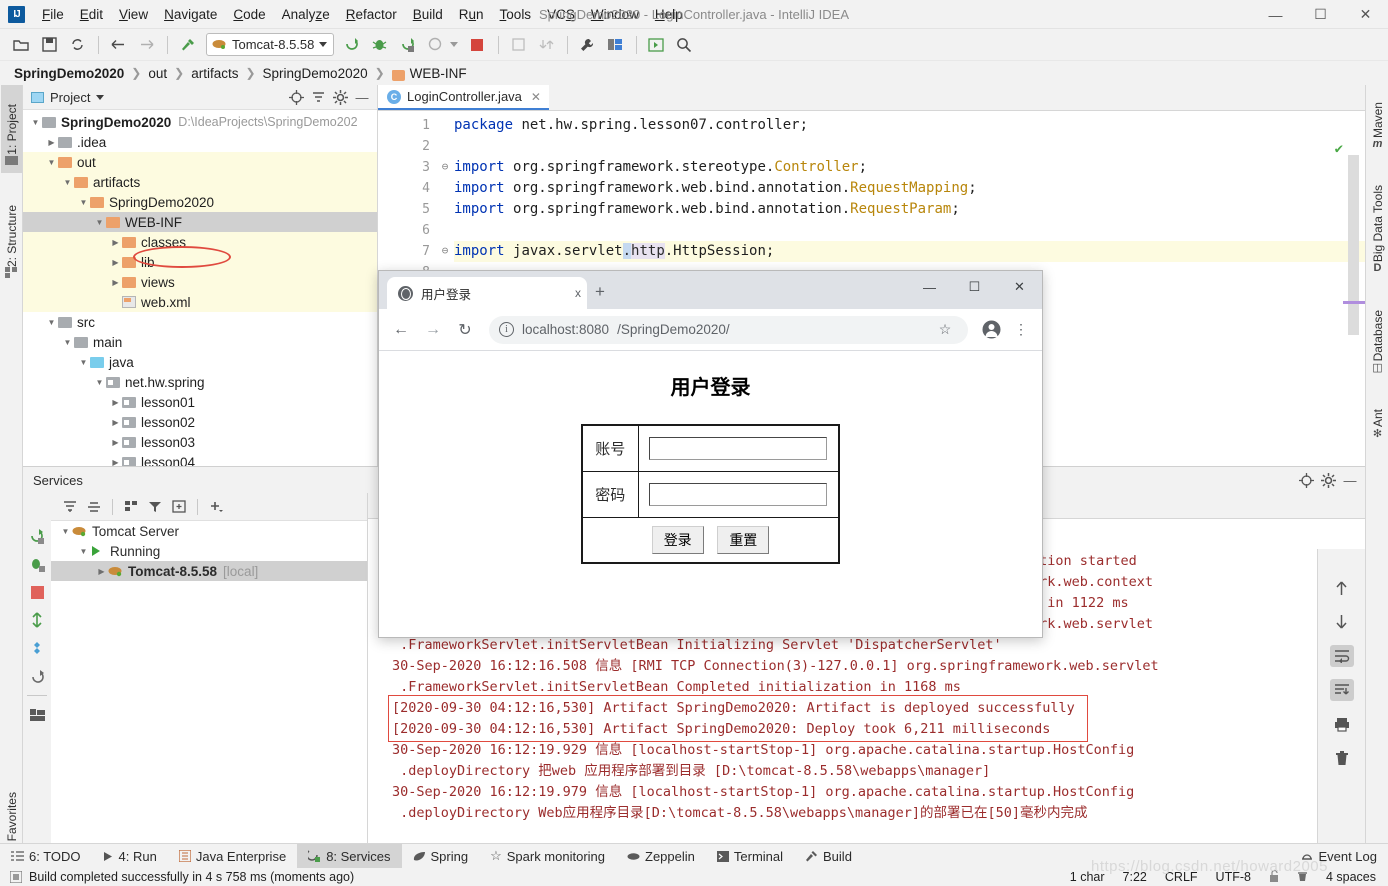 Image resolution: width=1388 pixels, height=886 pixels. Describe the element at coordinates (401, 330) in the screenshot. I see `back-icon: ←` at that location.